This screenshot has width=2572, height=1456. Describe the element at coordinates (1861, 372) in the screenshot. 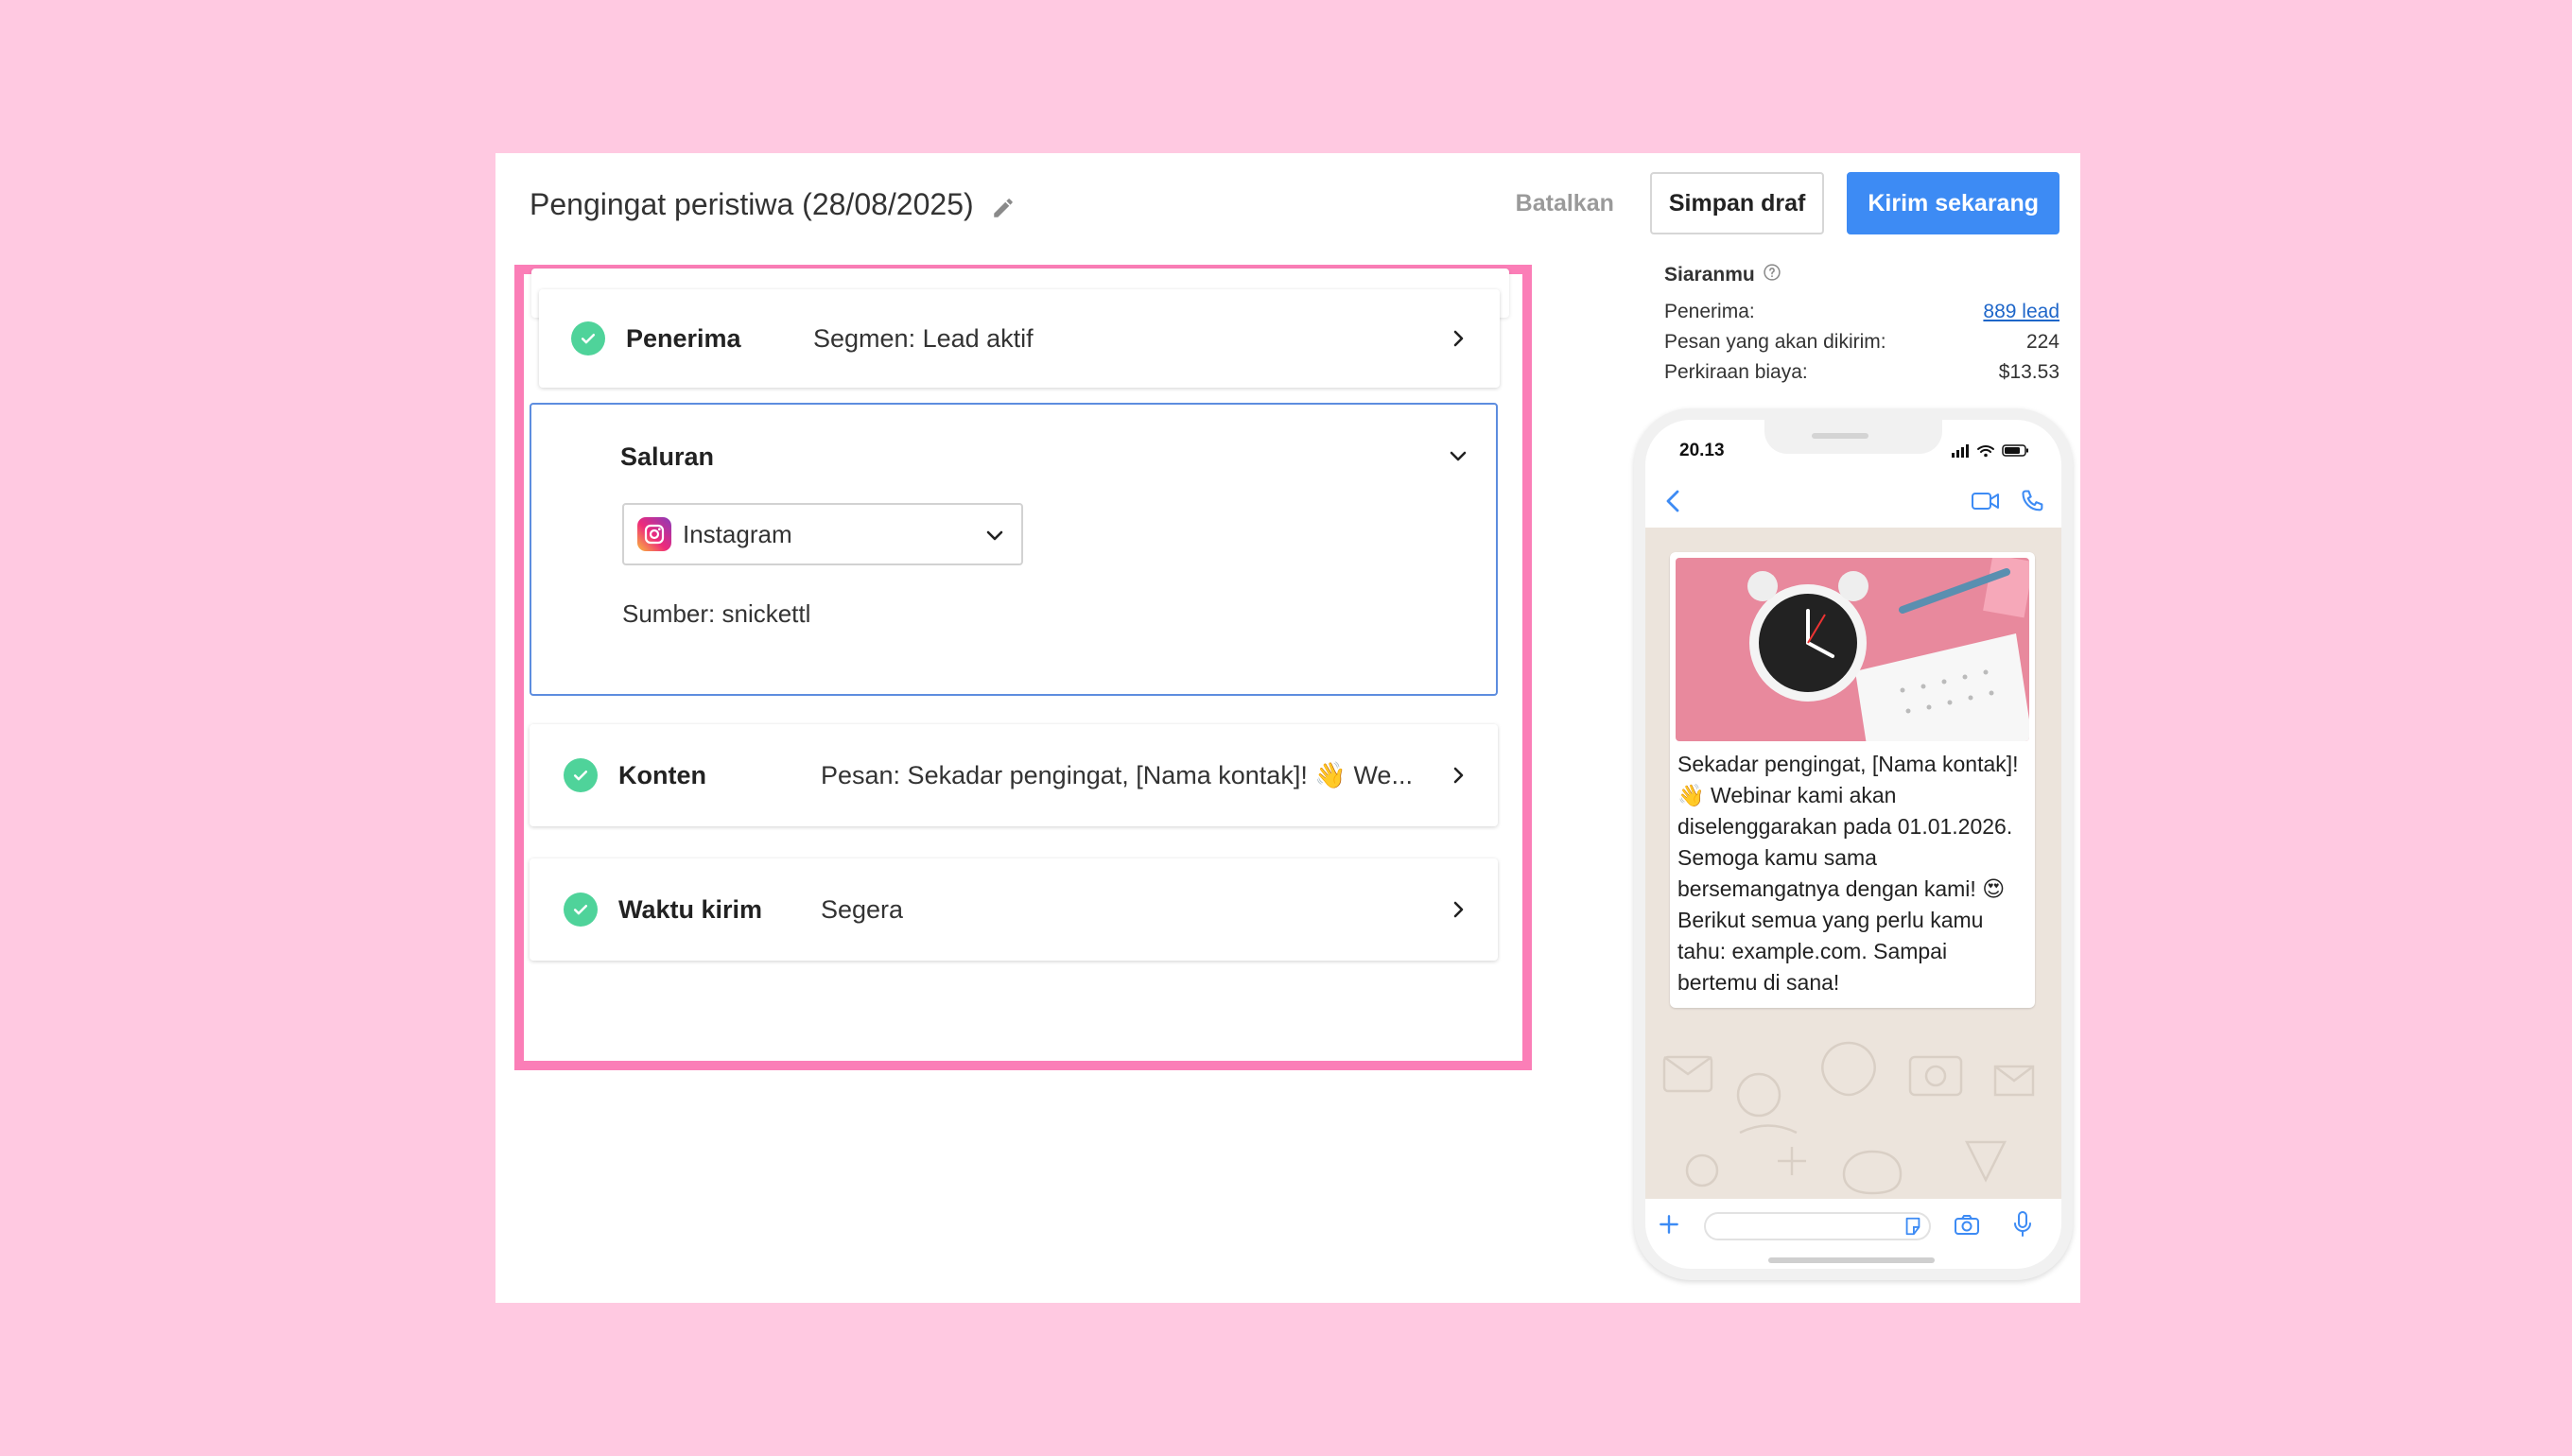

I see `summary-row-cost: Perkiraan biaya: $13.53` at that location.